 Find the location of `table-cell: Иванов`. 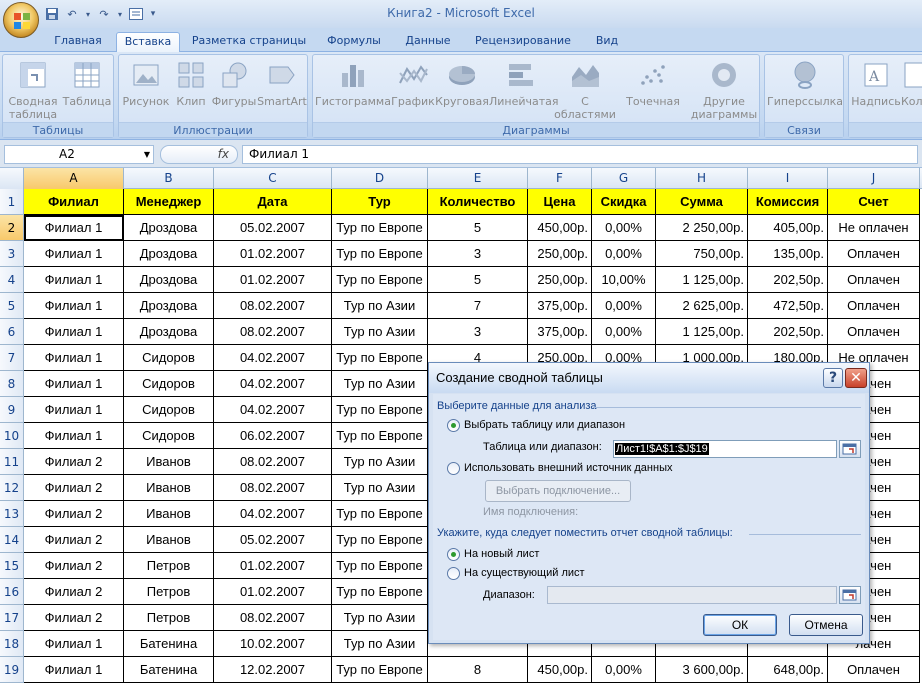

table-cell: Иванов is located at coordinates (169, 540).